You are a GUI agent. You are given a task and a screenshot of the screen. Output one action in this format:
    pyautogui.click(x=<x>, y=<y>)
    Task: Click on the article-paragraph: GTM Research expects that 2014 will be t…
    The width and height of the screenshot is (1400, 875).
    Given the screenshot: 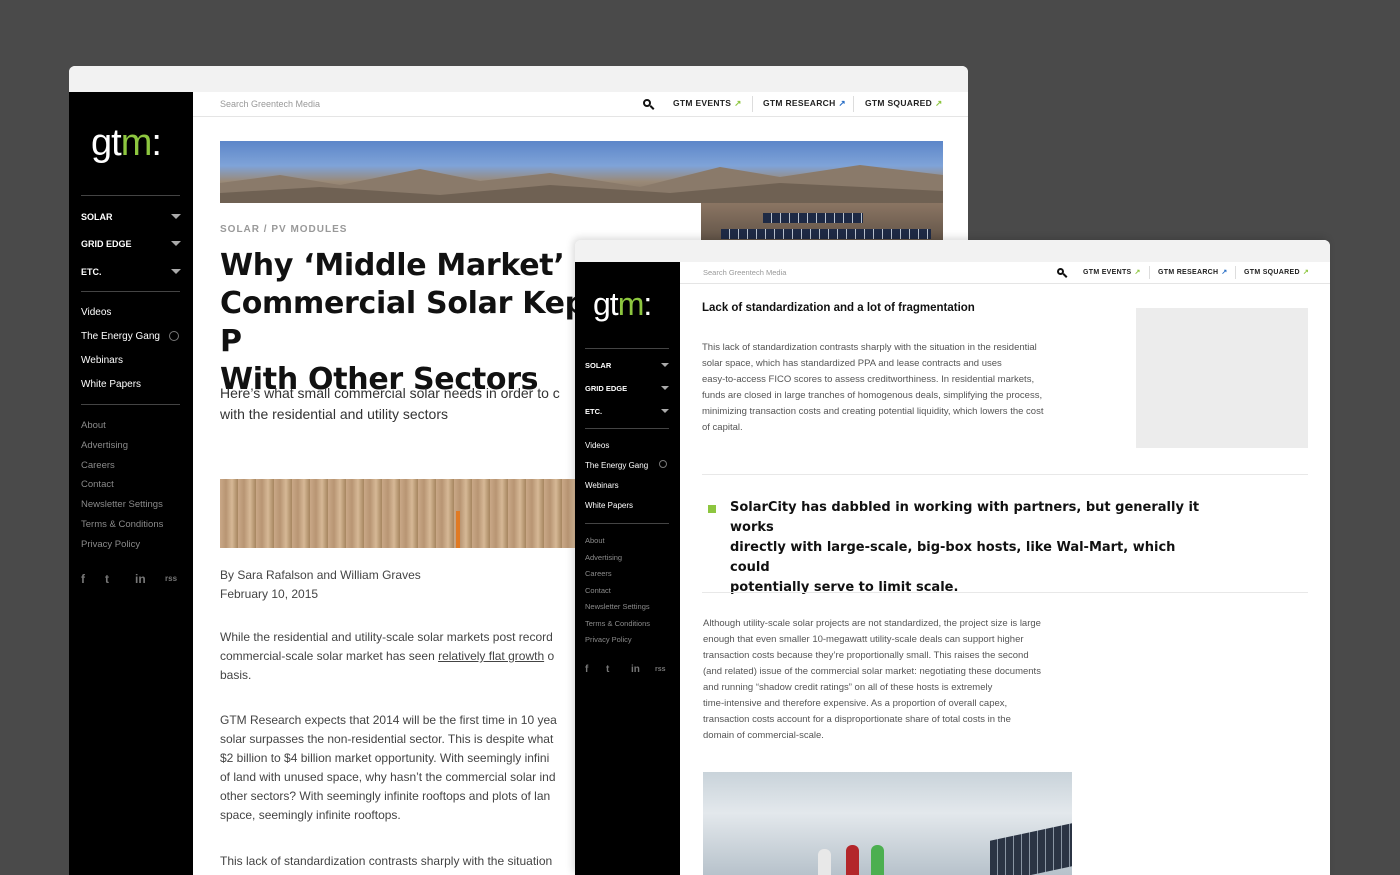 What is the action you would take?
    pyautogui.click(x=400, y=768)
    